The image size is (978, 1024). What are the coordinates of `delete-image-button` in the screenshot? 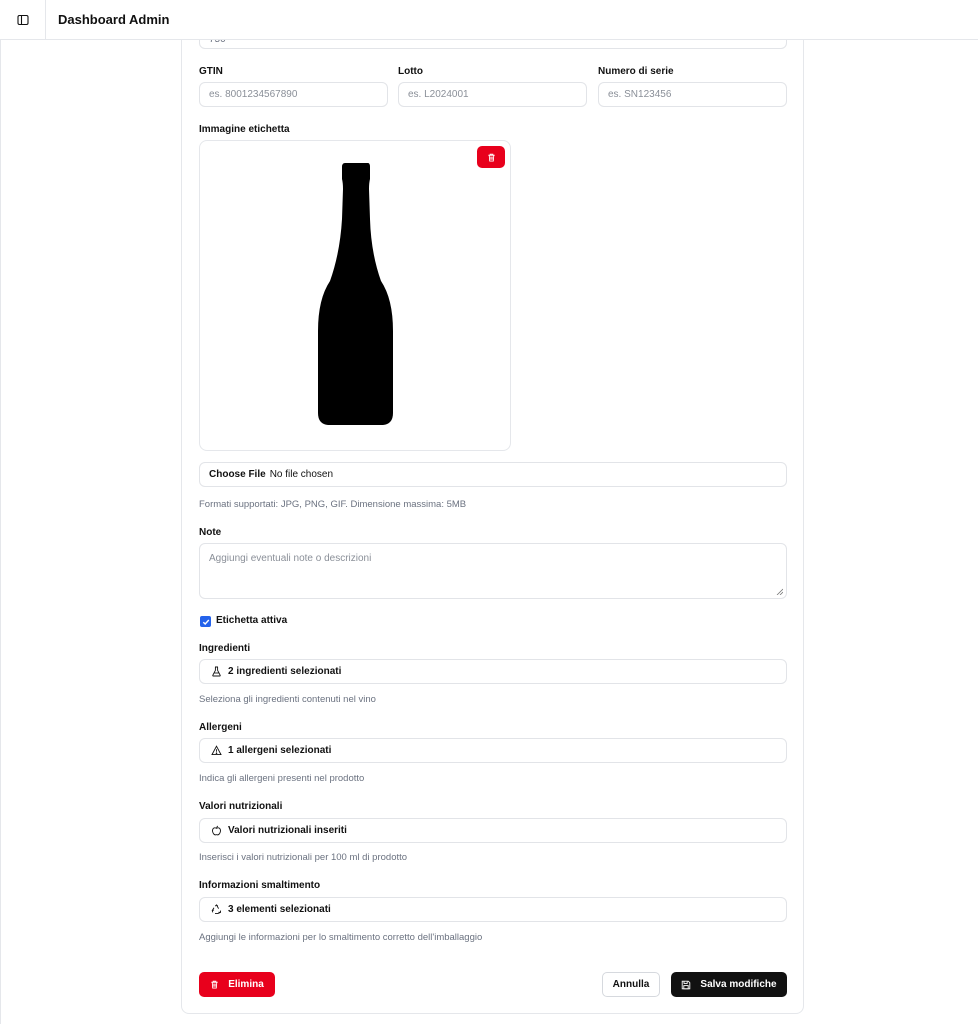 It's located at (491, 157).